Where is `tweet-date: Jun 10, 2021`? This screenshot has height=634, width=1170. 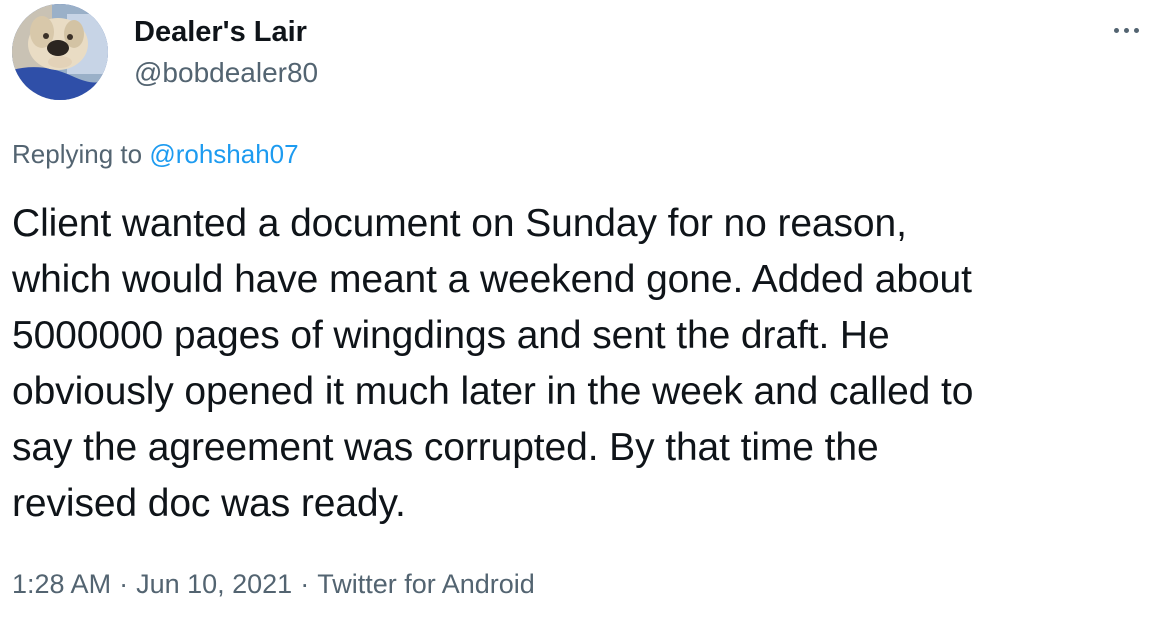
tweet-date: Jun 10, 2021 is located at coordinates (214, 584).